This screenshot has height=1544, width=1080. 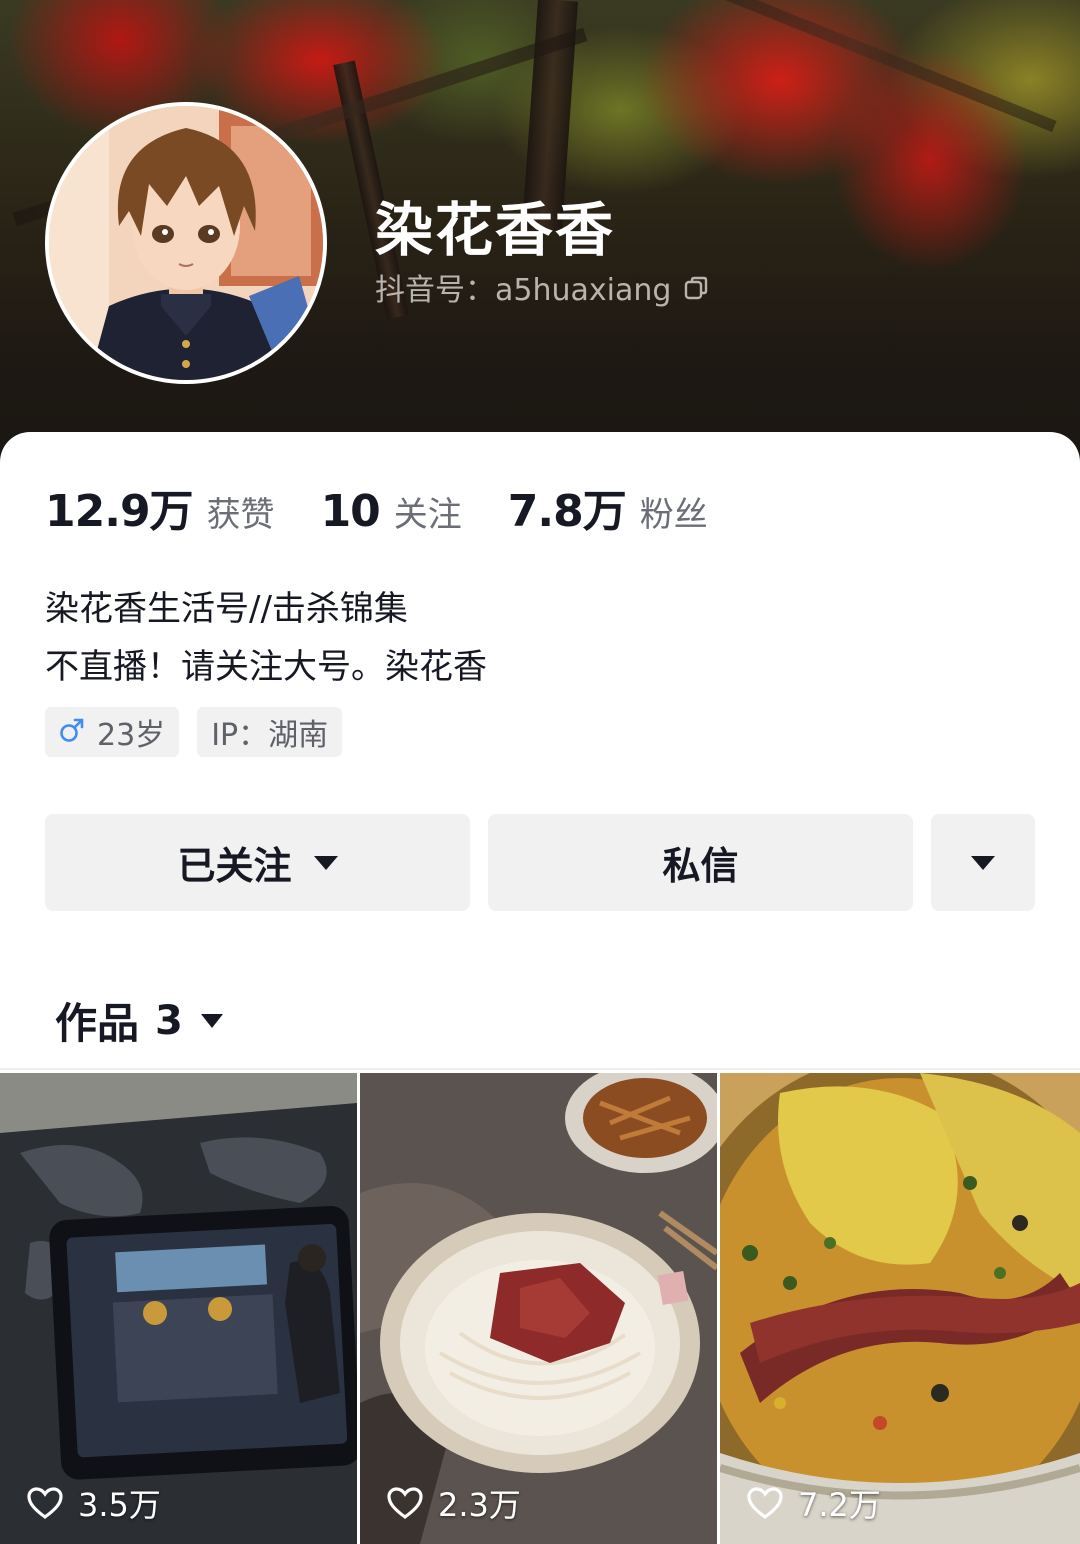 What do you see at coordinates (567, 511) in the screenshot?
I see `stat-followers-value: 7.8万` at bounding box center [567, 511].